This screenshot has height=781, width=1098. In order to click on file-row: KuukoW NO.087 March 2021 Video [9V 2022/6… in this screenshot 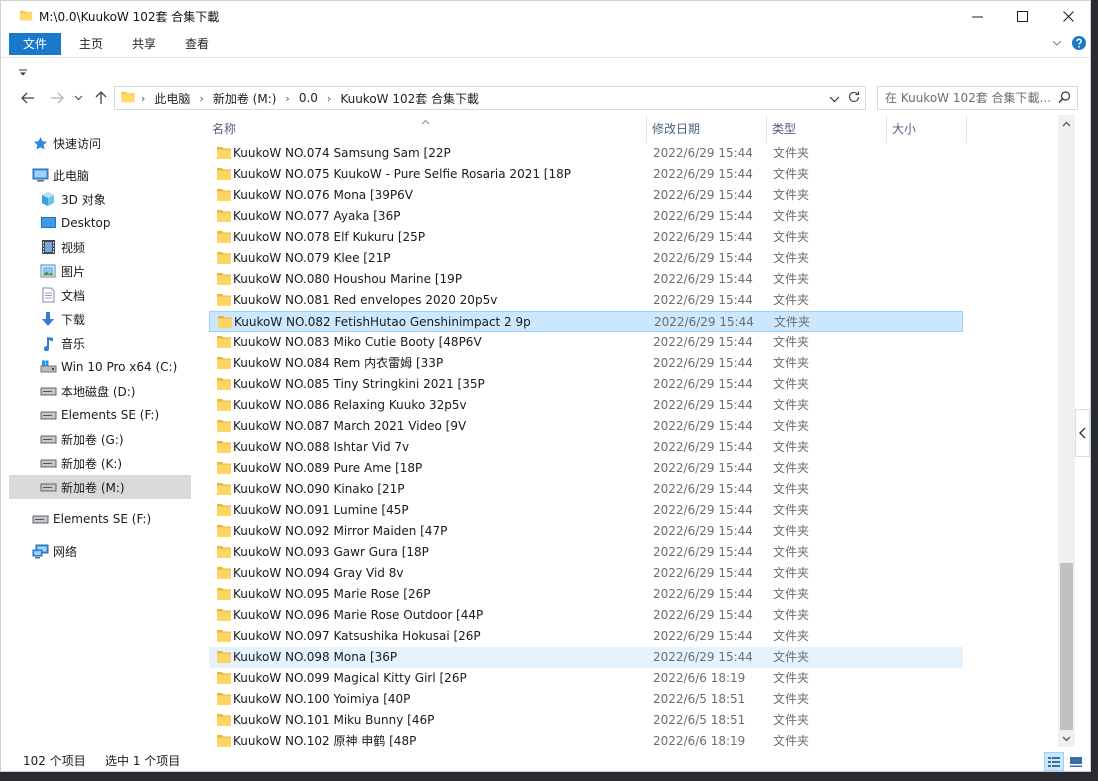, I will do `click(586, 426)`.